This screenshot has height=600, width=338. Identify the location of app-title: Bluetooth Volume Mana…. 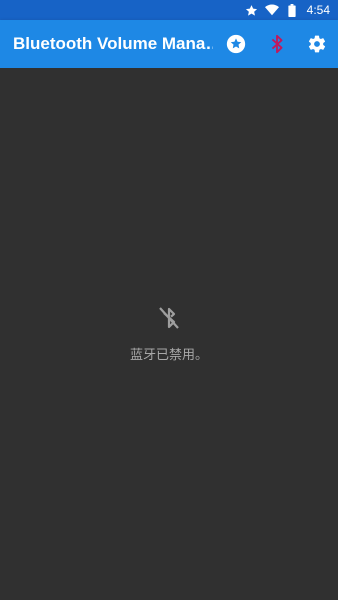
(113, 43).